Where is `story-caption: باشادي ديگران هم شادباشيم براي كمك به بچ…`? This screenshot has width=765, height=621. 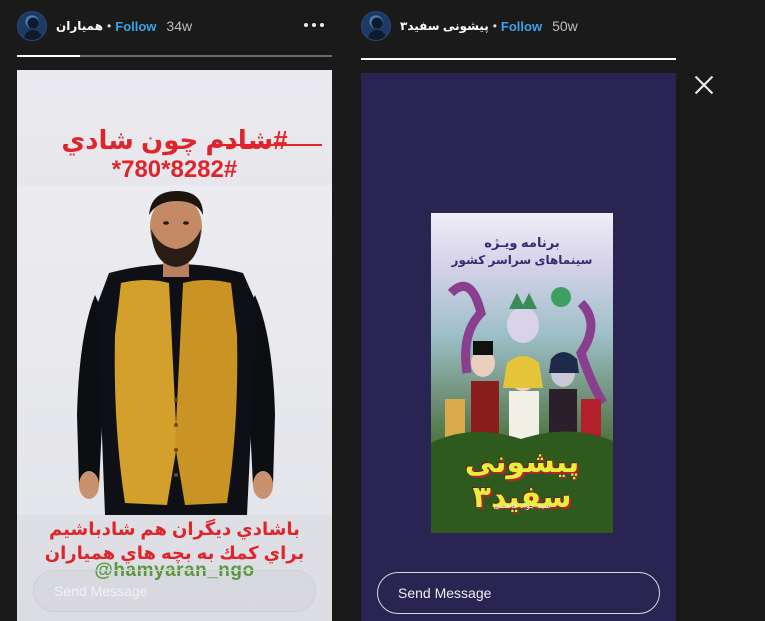
story-caption: باشادي ديگران هم شادباشيم براي كمك به بچ… is located at coordinates (174, 541).